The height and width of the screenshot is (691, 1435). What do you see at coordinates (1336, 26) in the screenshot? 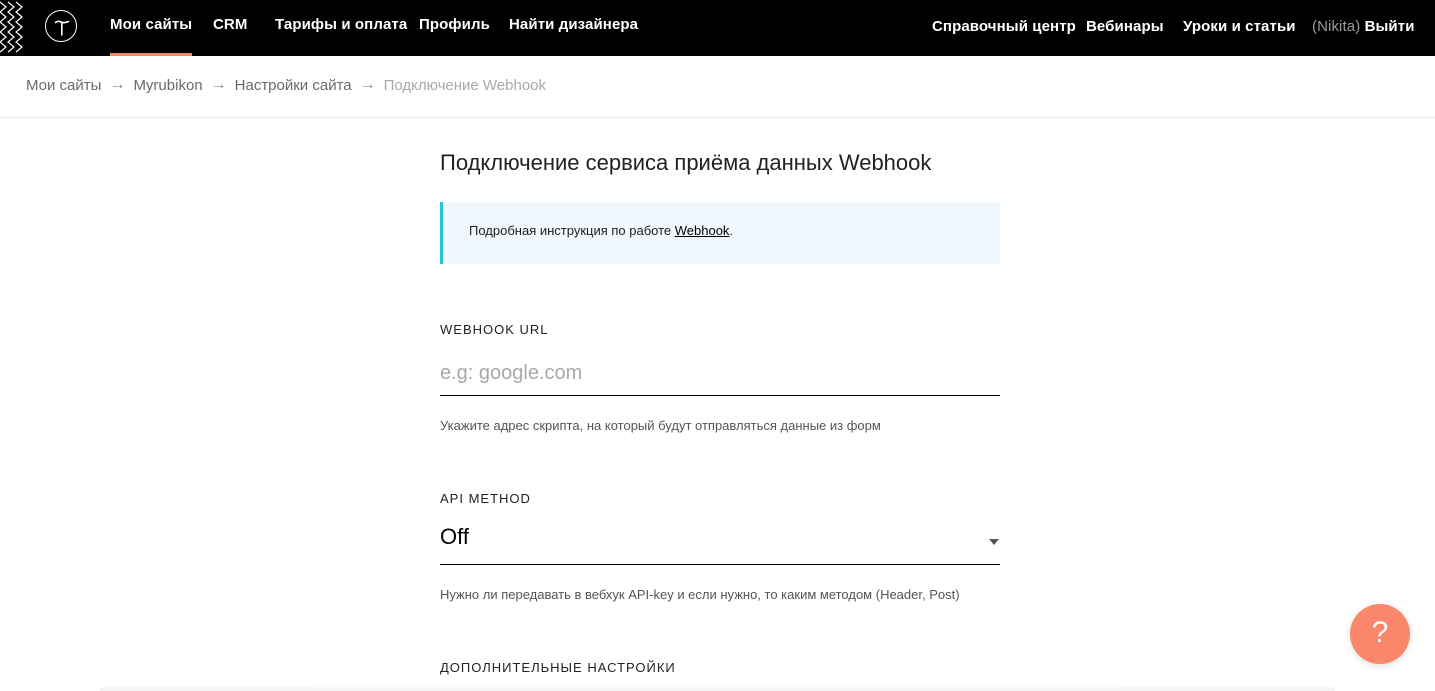
I see `user-name: (Nikita)` at bounding box center [1336, 26].